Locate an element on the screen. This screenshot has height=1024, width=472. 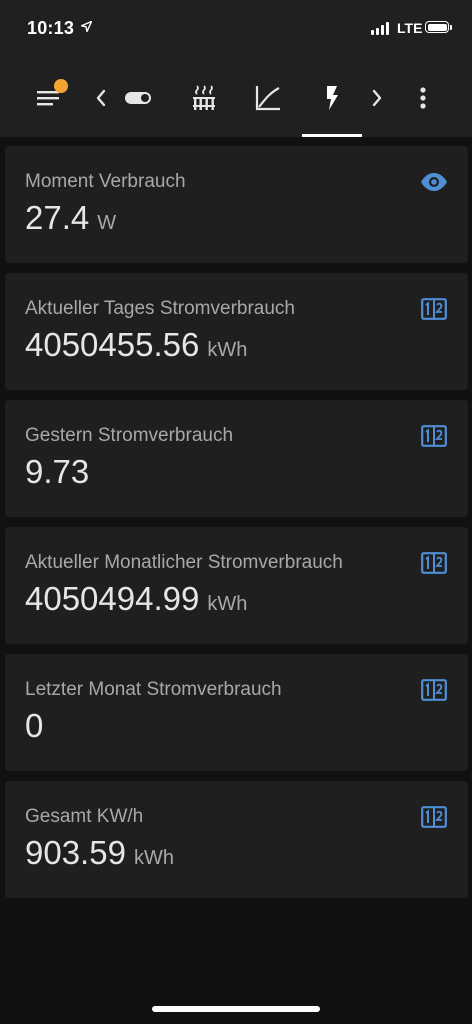
chart-line-icon is located at coordinates (267, 97).